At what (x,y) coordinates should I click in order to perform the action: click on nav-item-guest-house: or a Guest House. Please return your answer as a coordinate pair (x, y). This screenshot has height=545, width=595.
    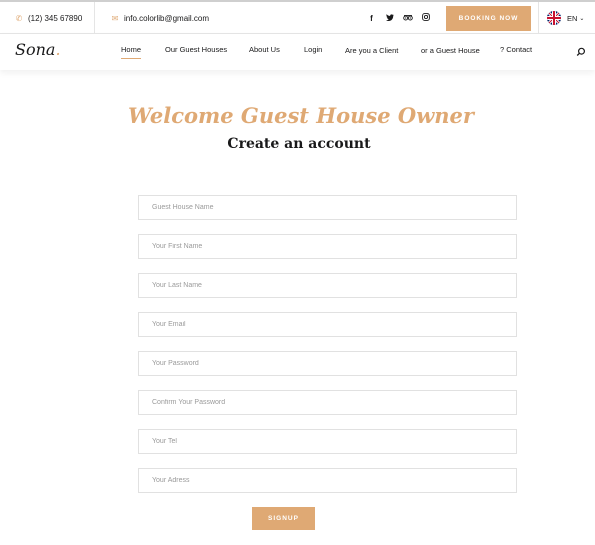
    Looking at the image, I should click on (450, 50).